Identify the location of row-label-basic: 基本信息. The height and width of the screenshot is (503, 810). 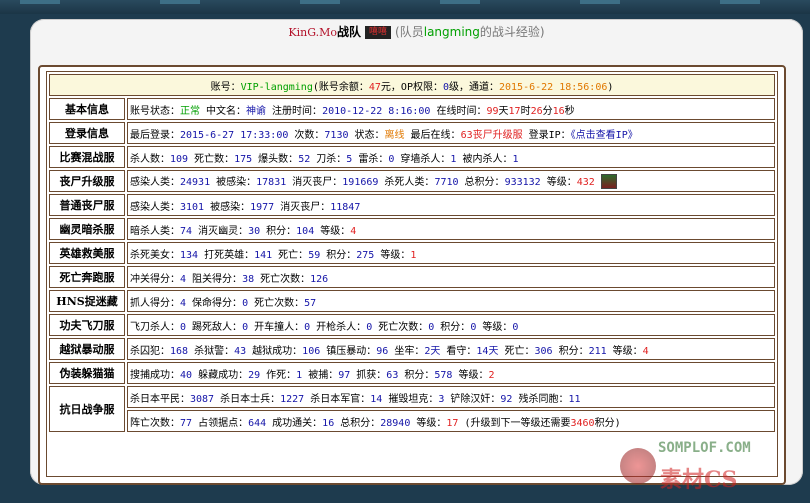
(87, 109).